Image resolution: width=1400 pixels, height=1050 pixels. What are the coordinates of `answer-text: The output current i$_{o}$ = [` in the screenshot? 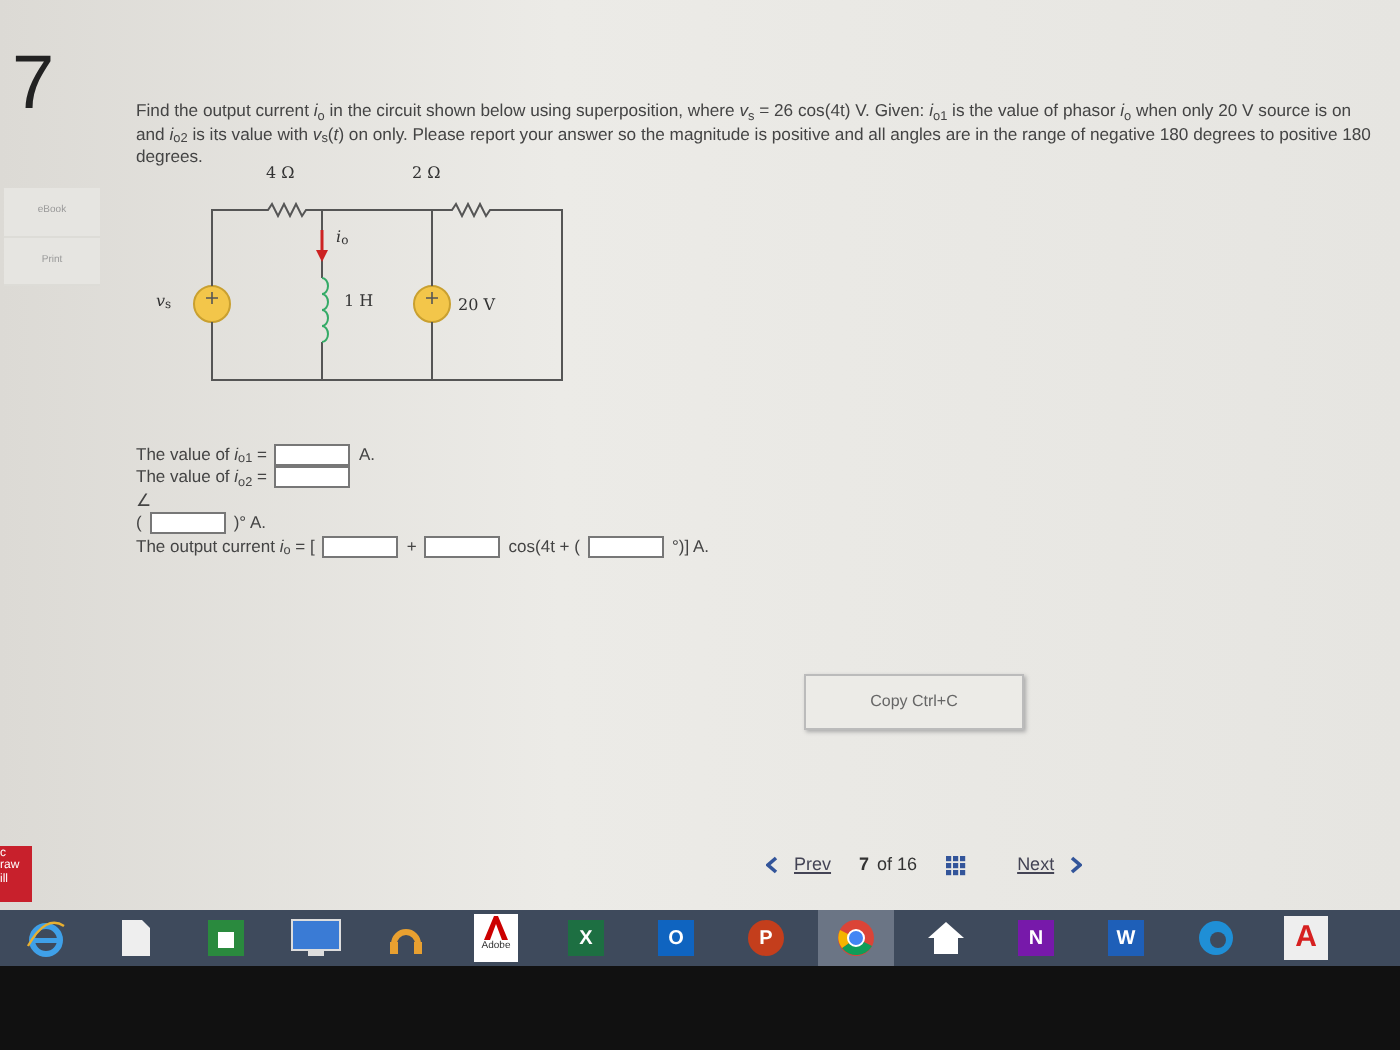 It's located at (225, 547).